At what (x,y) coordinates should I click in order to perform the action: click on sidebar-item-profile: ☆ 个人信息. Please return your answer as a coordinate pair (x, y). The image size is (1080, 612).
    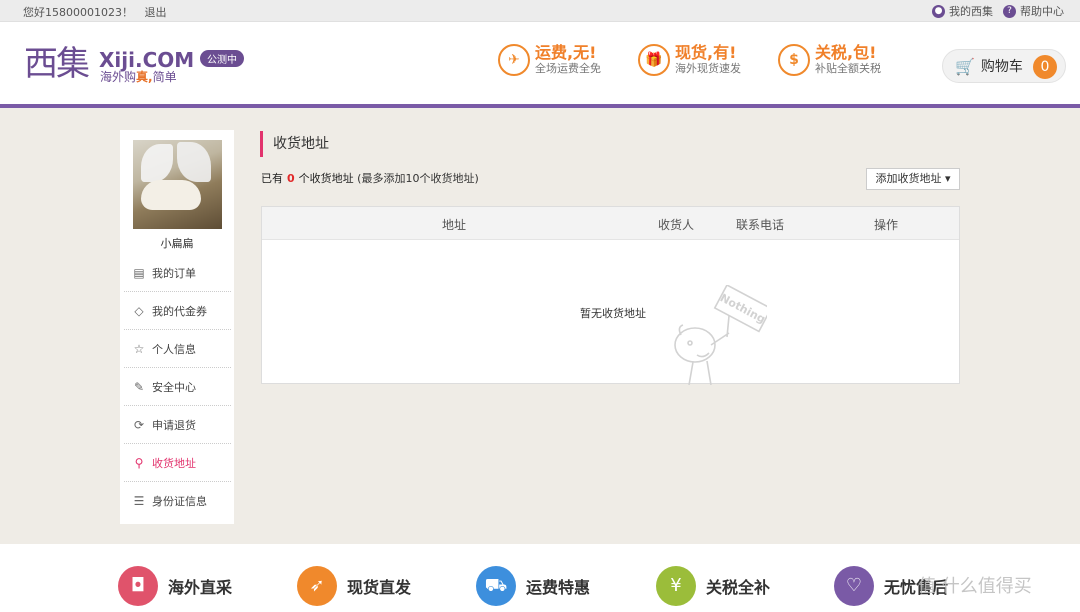
    Looking at the image, I should click on (177, 349).